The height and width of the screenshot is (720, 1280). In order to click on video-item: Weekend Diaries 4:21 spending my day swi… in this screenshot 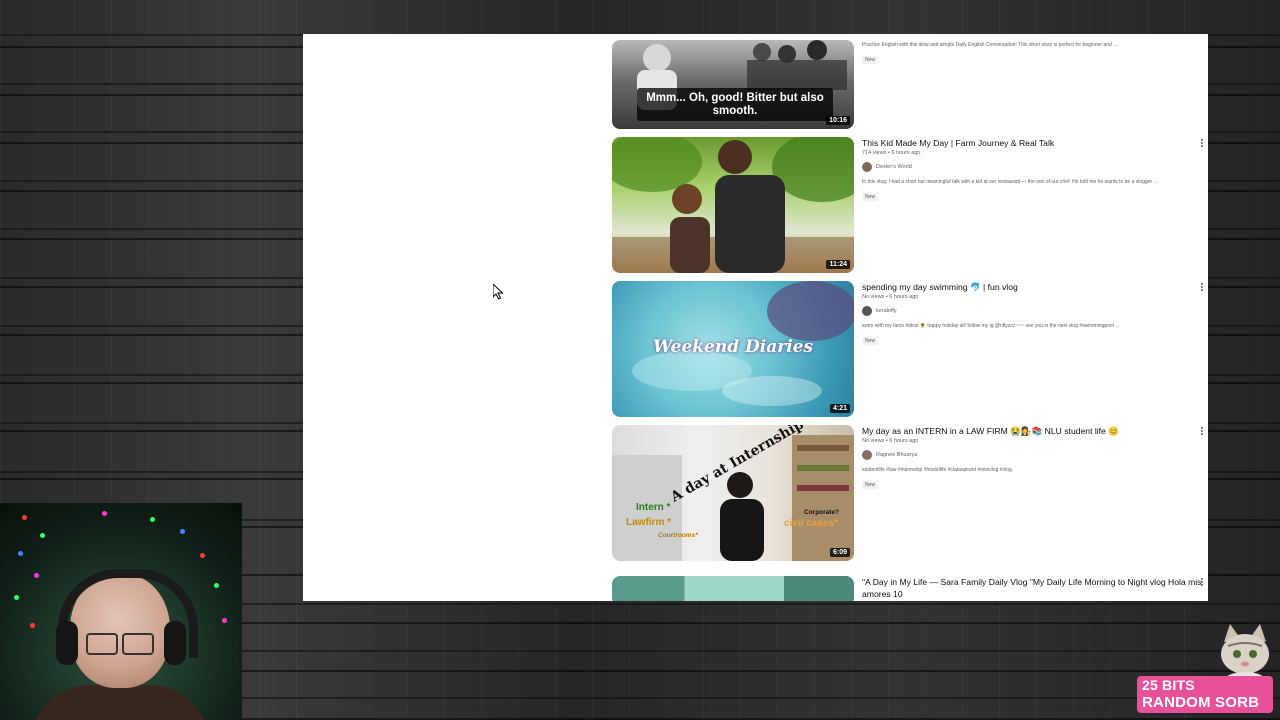, I will do `click(907, 349)`.